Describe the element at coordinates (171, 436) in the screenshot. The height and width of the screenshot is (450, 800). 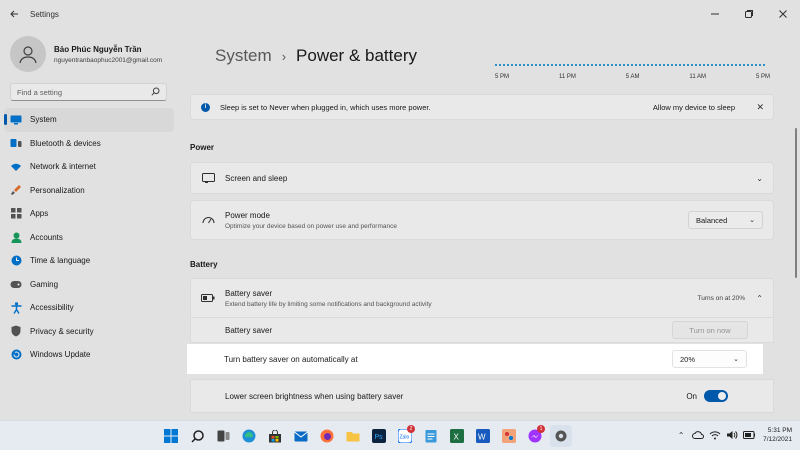
I see `windows-start-icon` at that location.